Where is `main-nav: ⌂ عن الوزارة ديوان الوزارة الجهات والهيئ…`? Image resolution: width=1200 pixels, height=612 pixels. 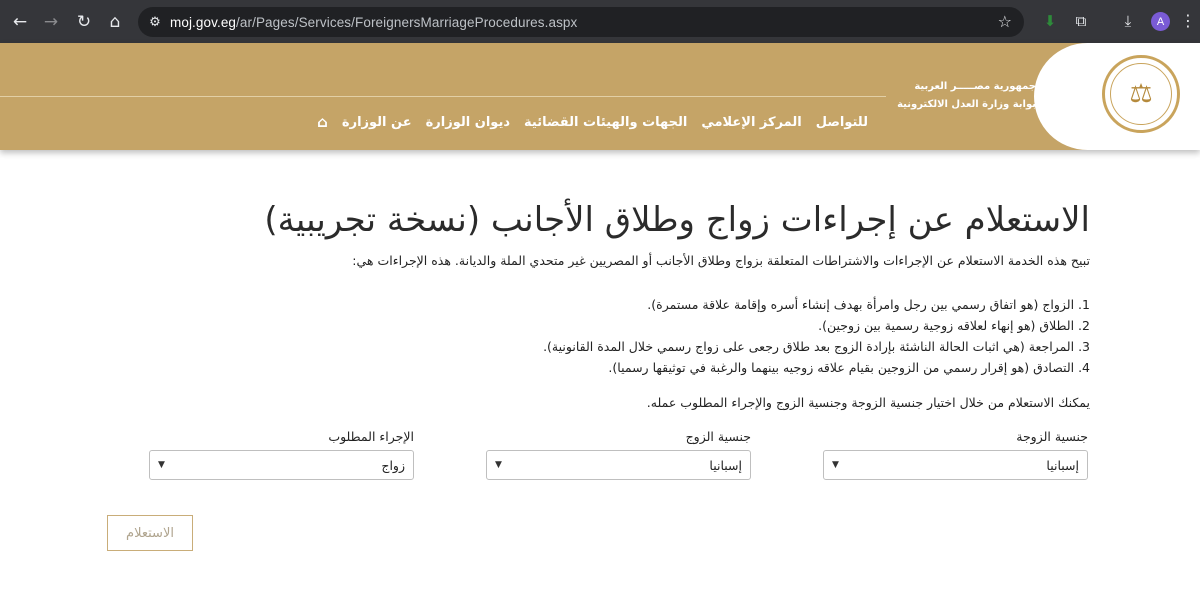 main-nav: ⌂ عن الوزارة ديوان الوزارة الجهات والهيئ… is located at coordinates (592, 122).